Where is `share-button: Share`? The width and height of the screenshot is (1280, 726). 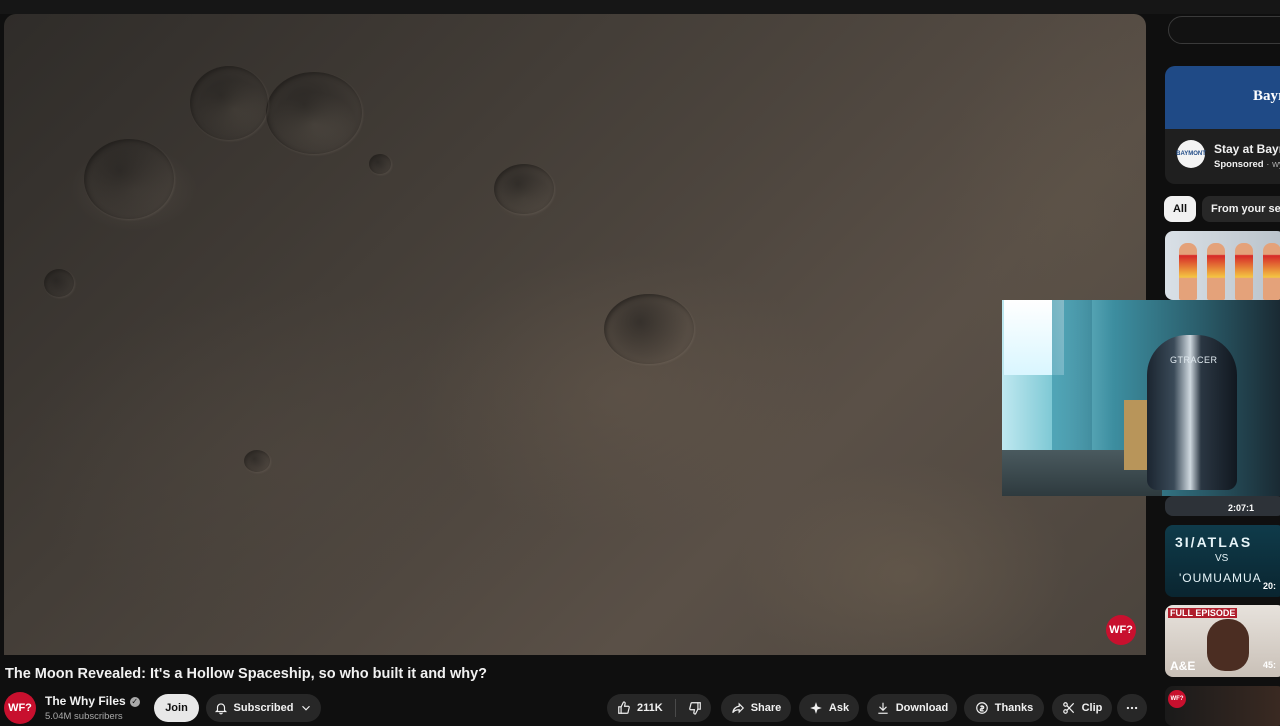 share-button: Share is located at coordinates (756, 708).